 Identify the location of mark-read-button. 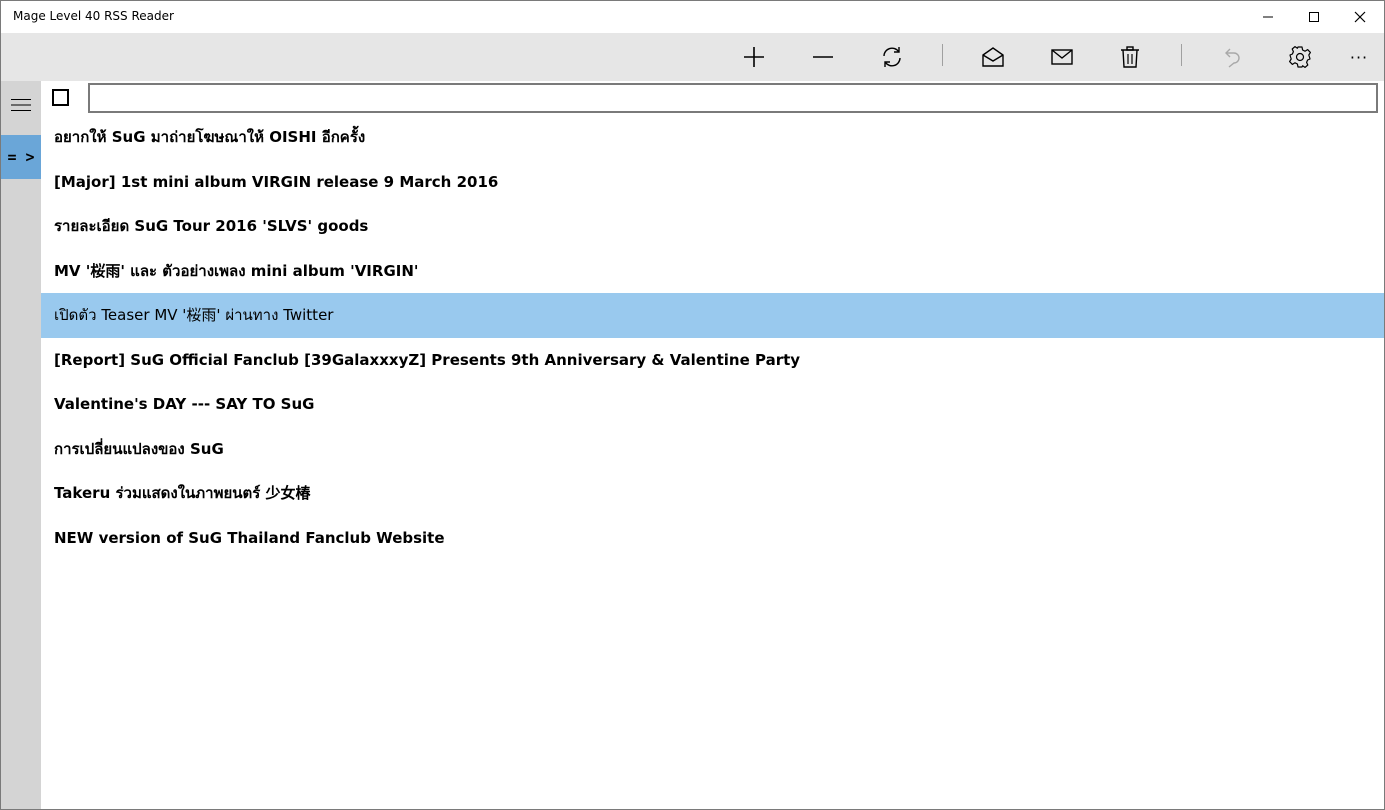
(993, 57).